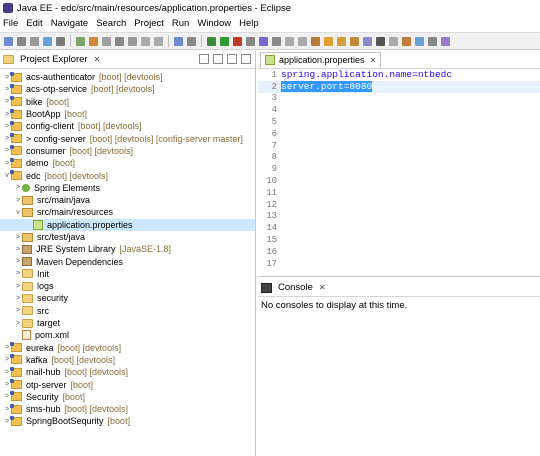  I want to click on tree-item: > demo [boot], so click(127, 163).